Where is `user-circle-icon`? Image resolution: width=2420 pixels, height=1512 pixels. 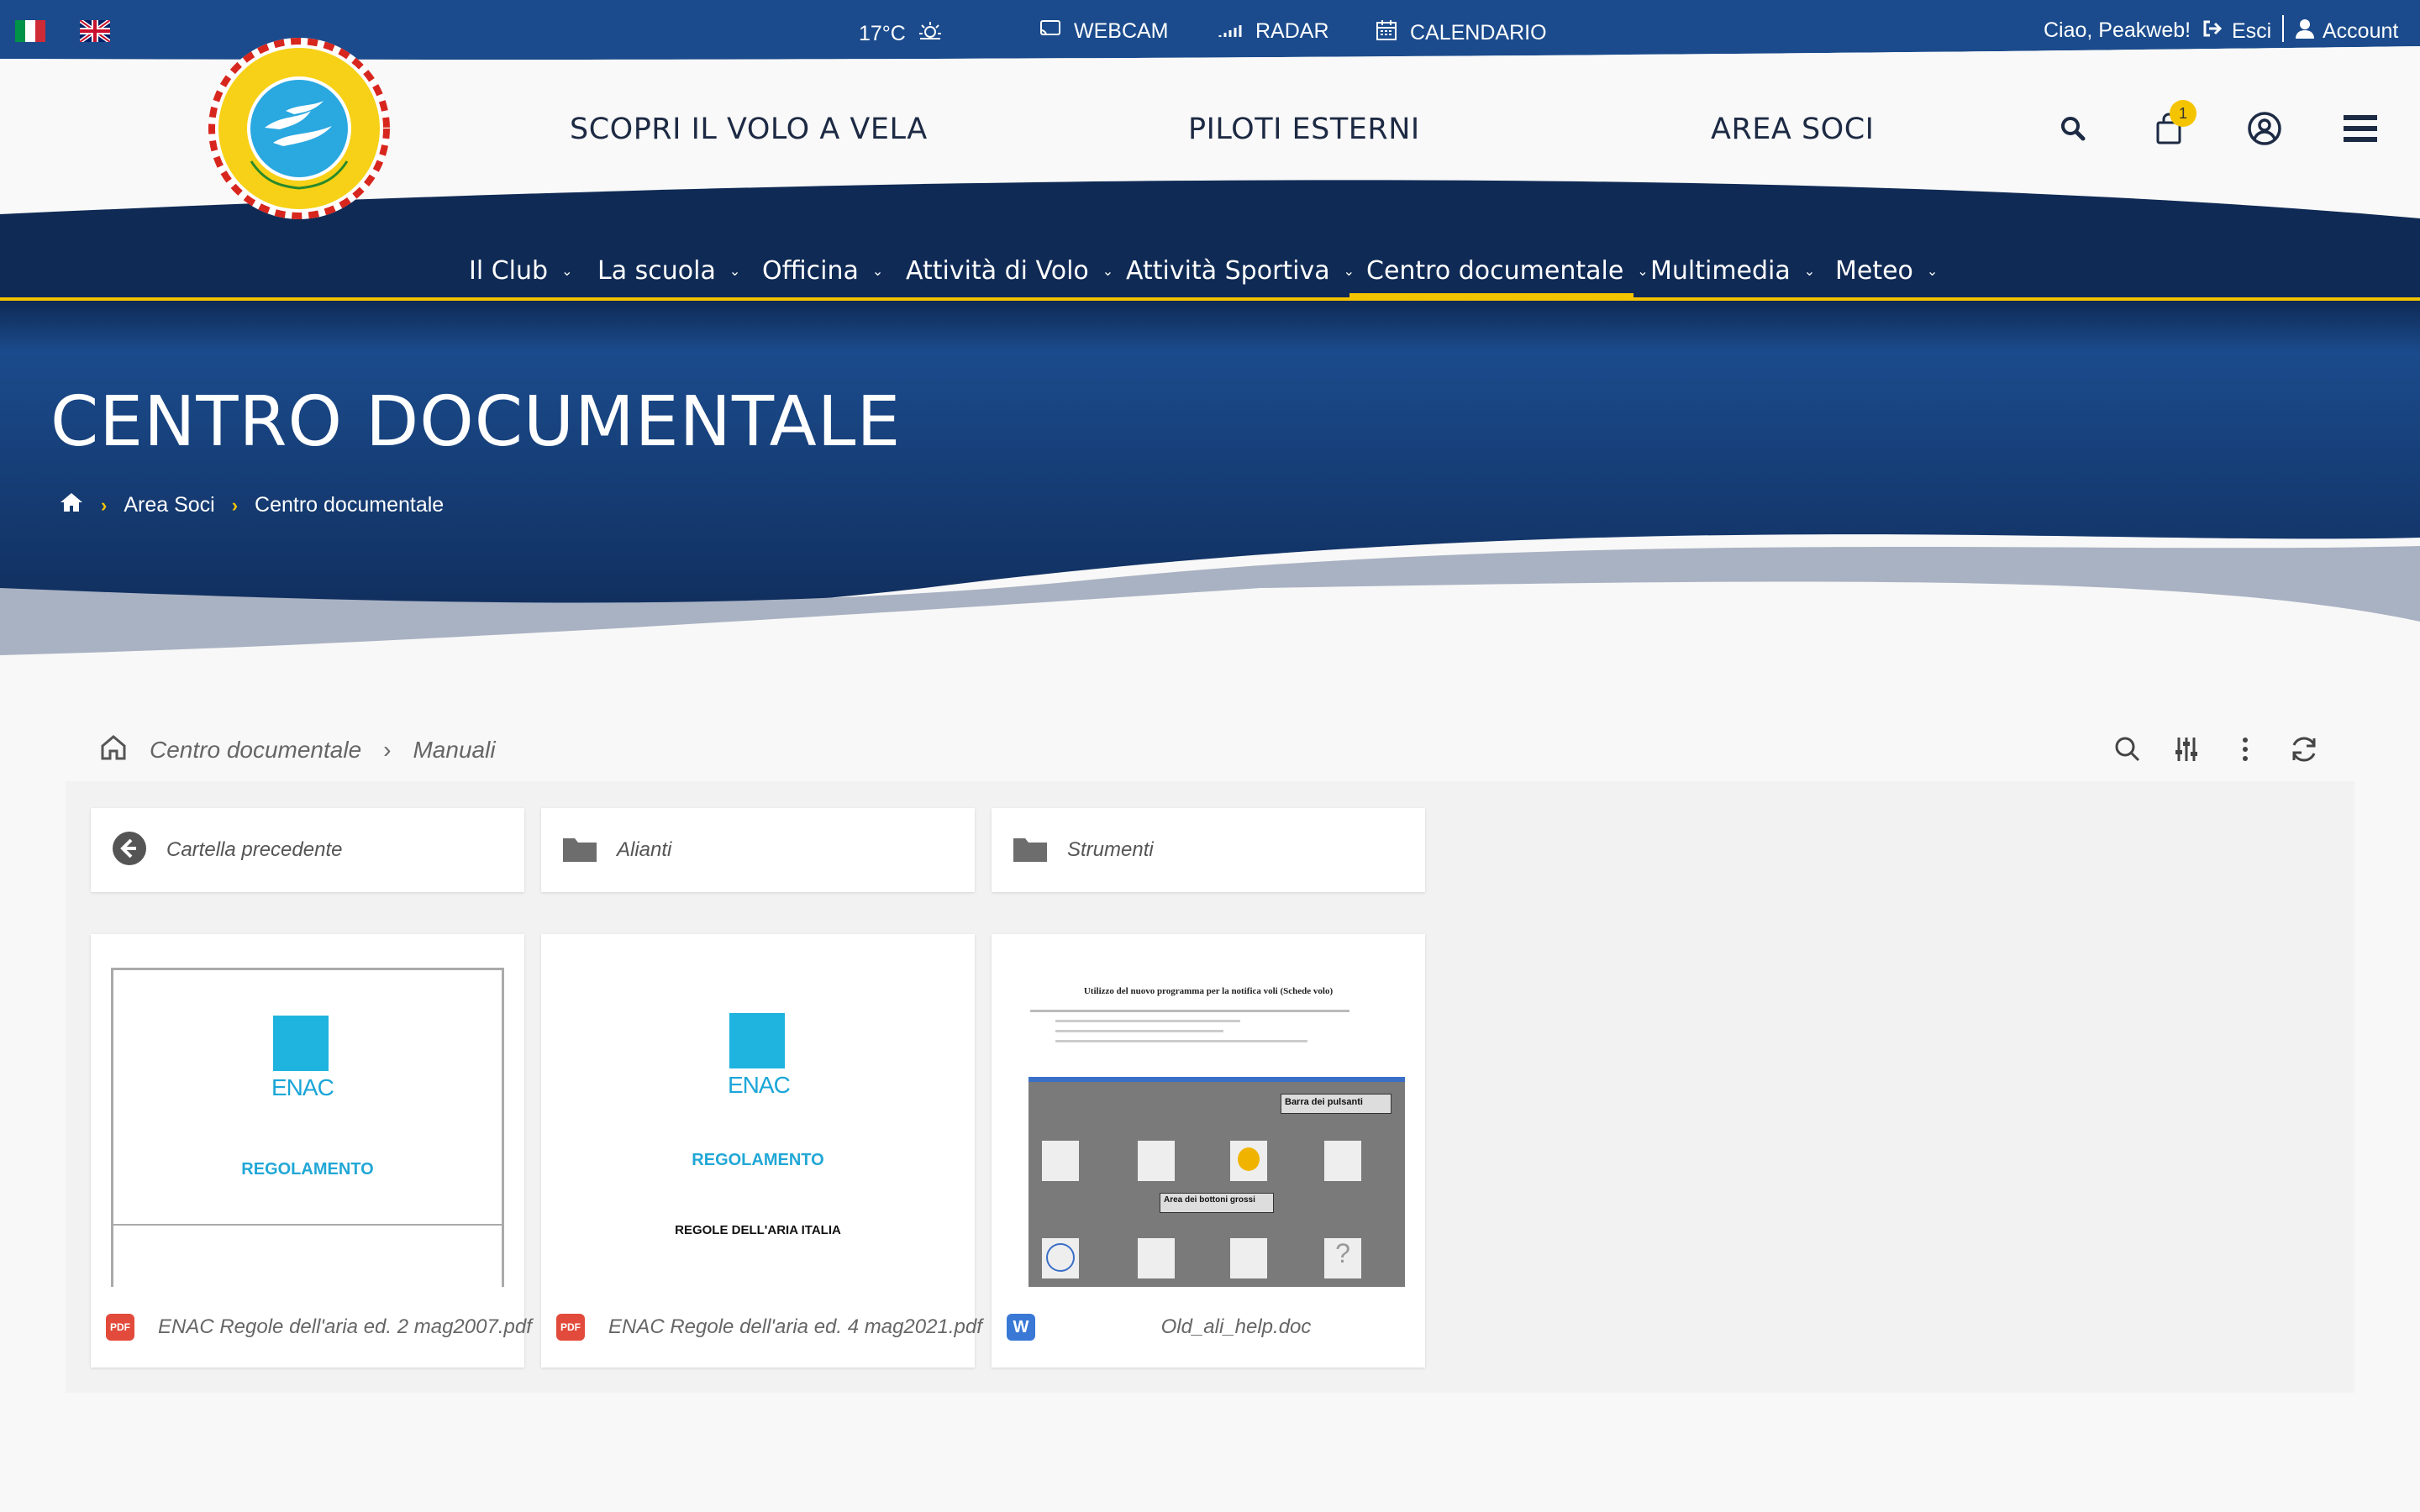
user-circle-icon is located at coordinates (2265, 128).